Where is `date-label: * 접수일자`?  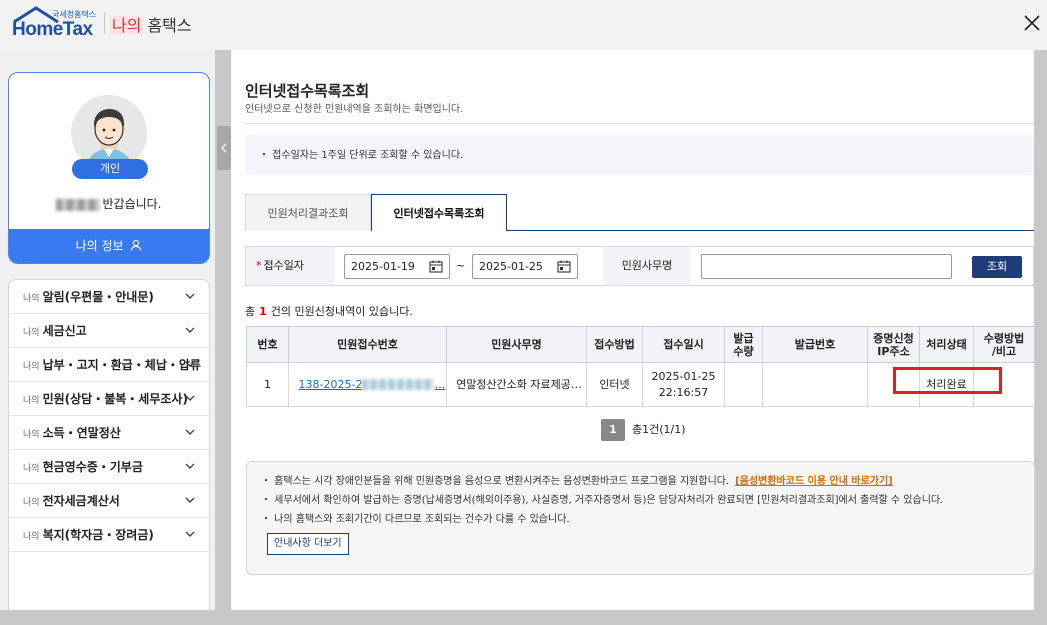
date-label: * 접수일자 is located at coordinates (290, 266).